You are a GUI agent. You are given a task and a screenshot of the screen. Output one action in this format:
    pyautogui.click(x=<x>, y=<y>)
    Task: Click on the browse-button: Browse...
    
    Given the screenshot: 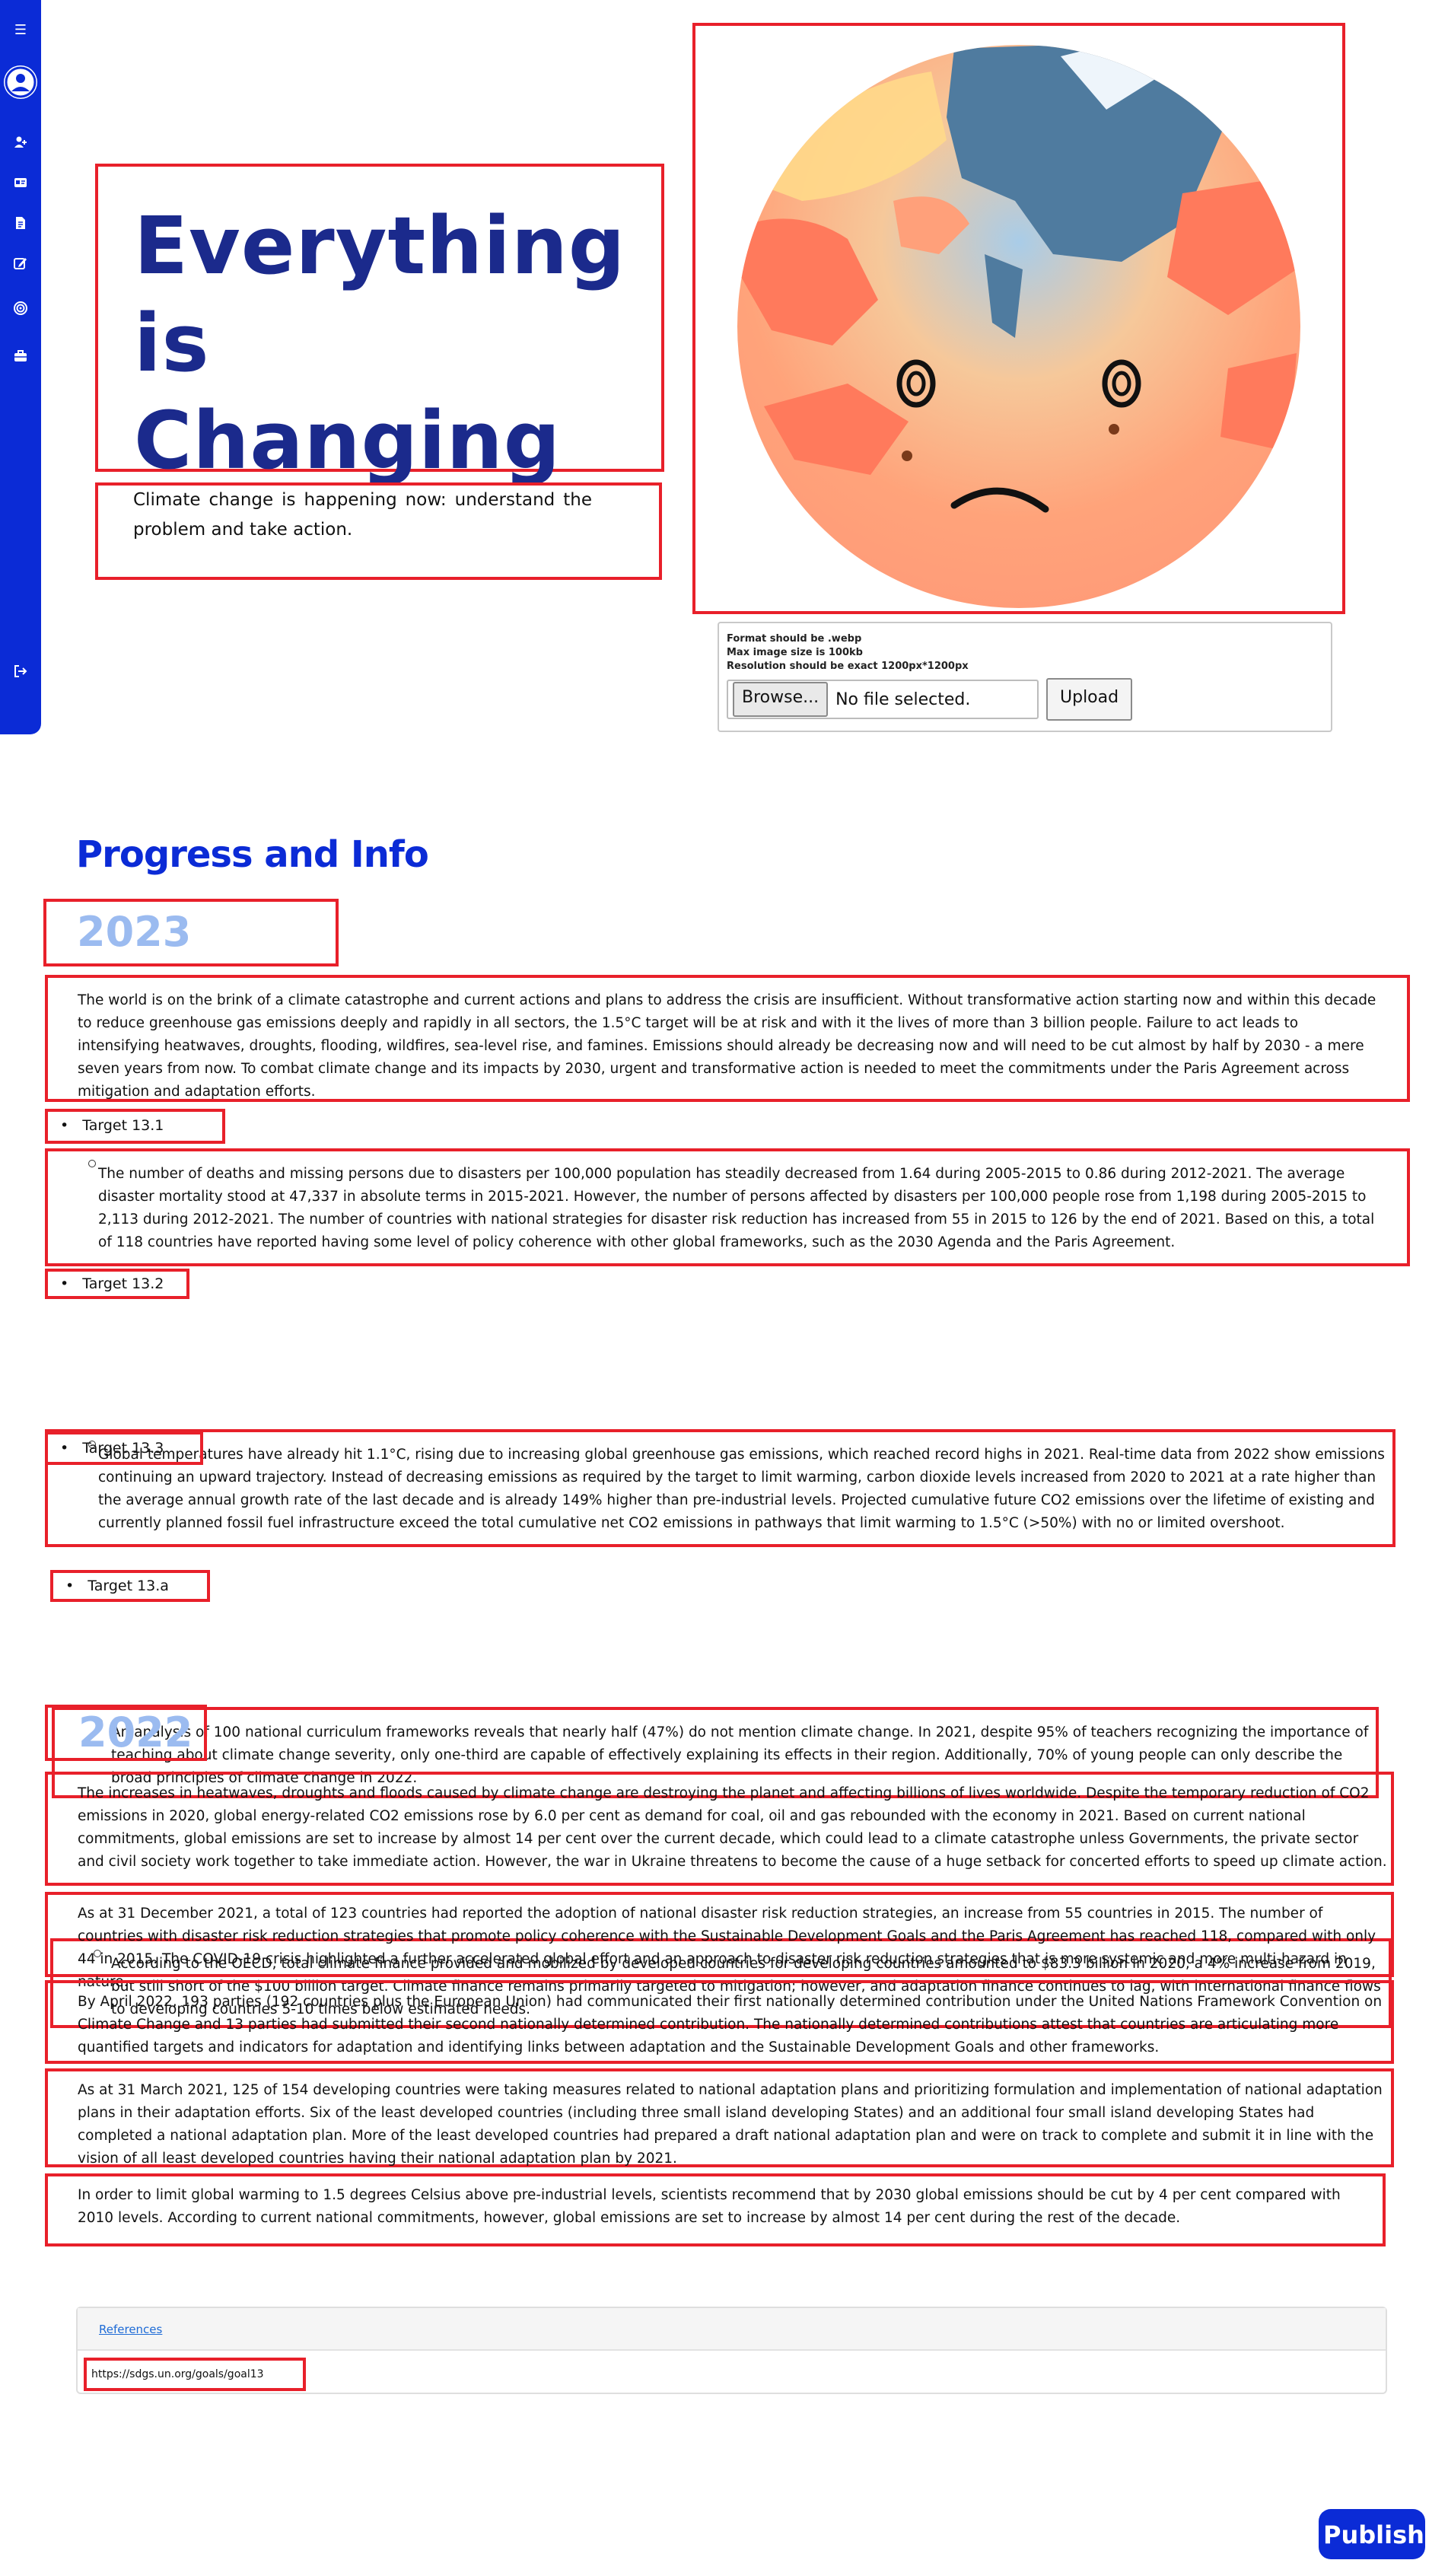 What is the action you would take?
    pyautogui.click(x=781, y=699)
    